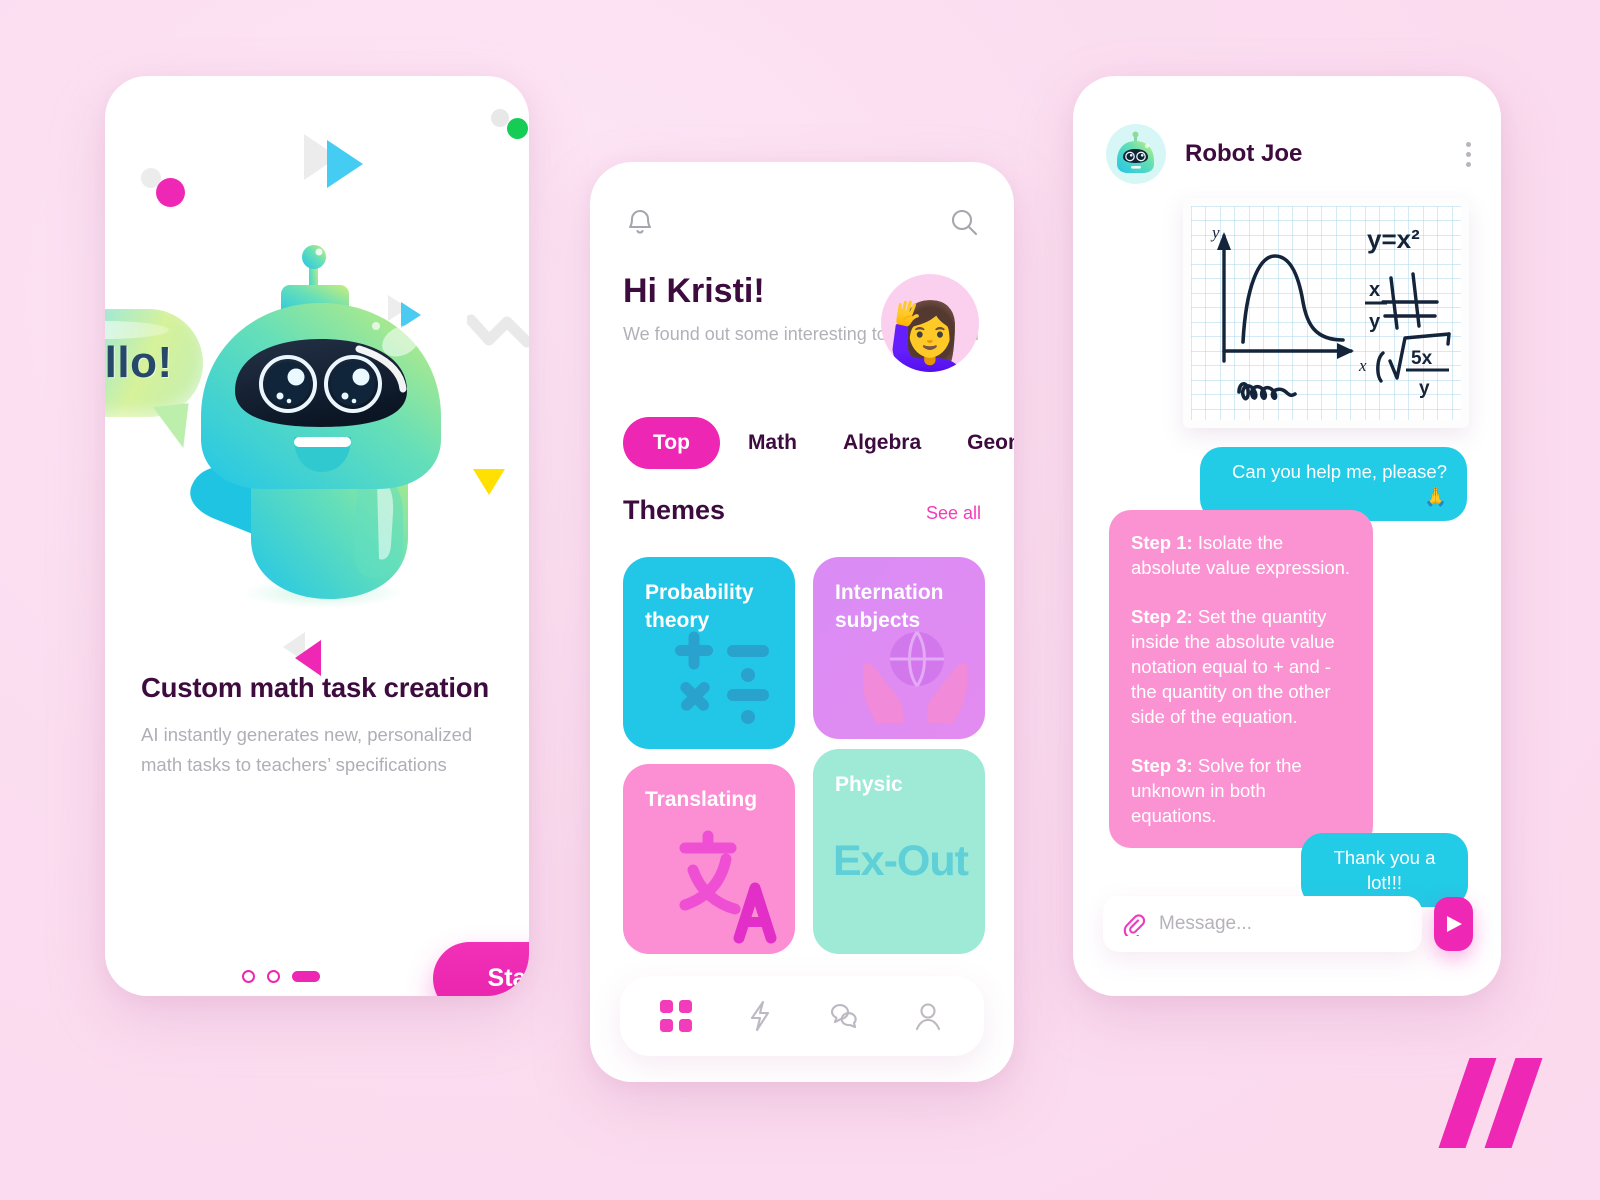 This screenshot has height=1200, width=1600. I want to click on step-1-label: Step 1:, so click(1162, 542).